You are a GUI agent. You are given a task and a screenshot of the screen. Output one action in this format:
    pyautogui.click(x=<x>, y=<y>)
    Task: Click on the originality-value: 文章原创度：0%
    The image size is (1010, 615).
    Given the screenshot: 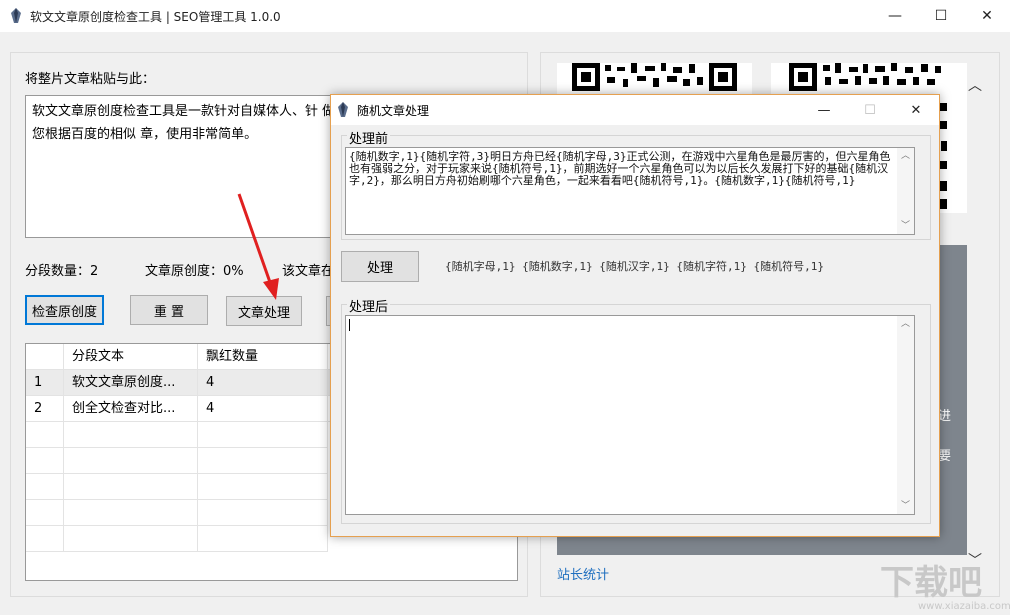 What is the action you would take?
    pyautogui.click(x=194, y=271)
    